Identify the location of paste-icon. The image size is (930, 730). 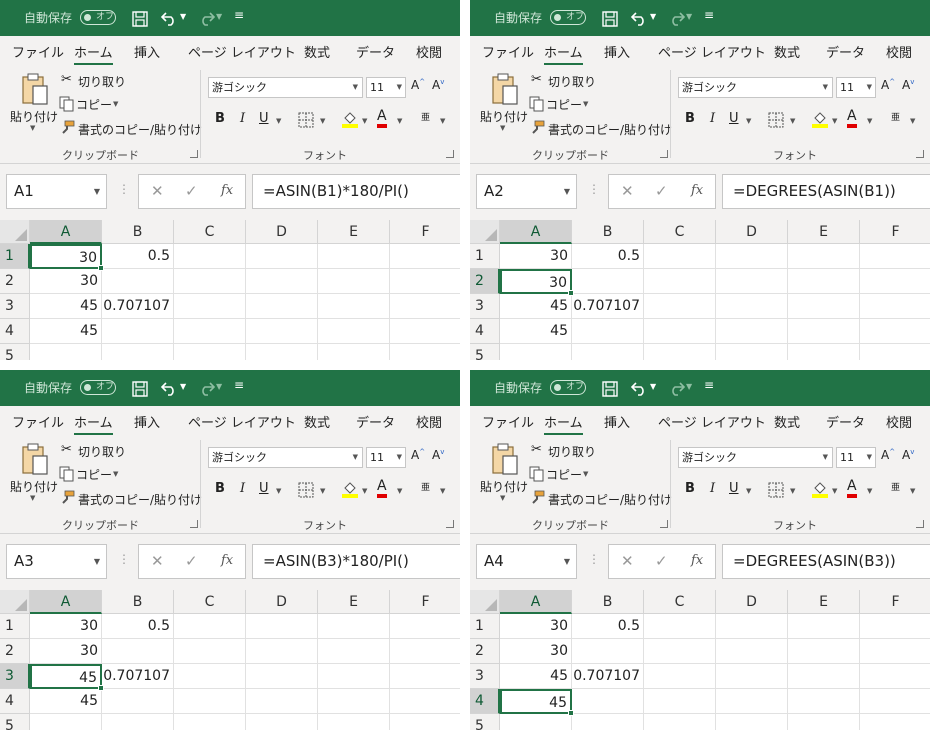
(35, 90).